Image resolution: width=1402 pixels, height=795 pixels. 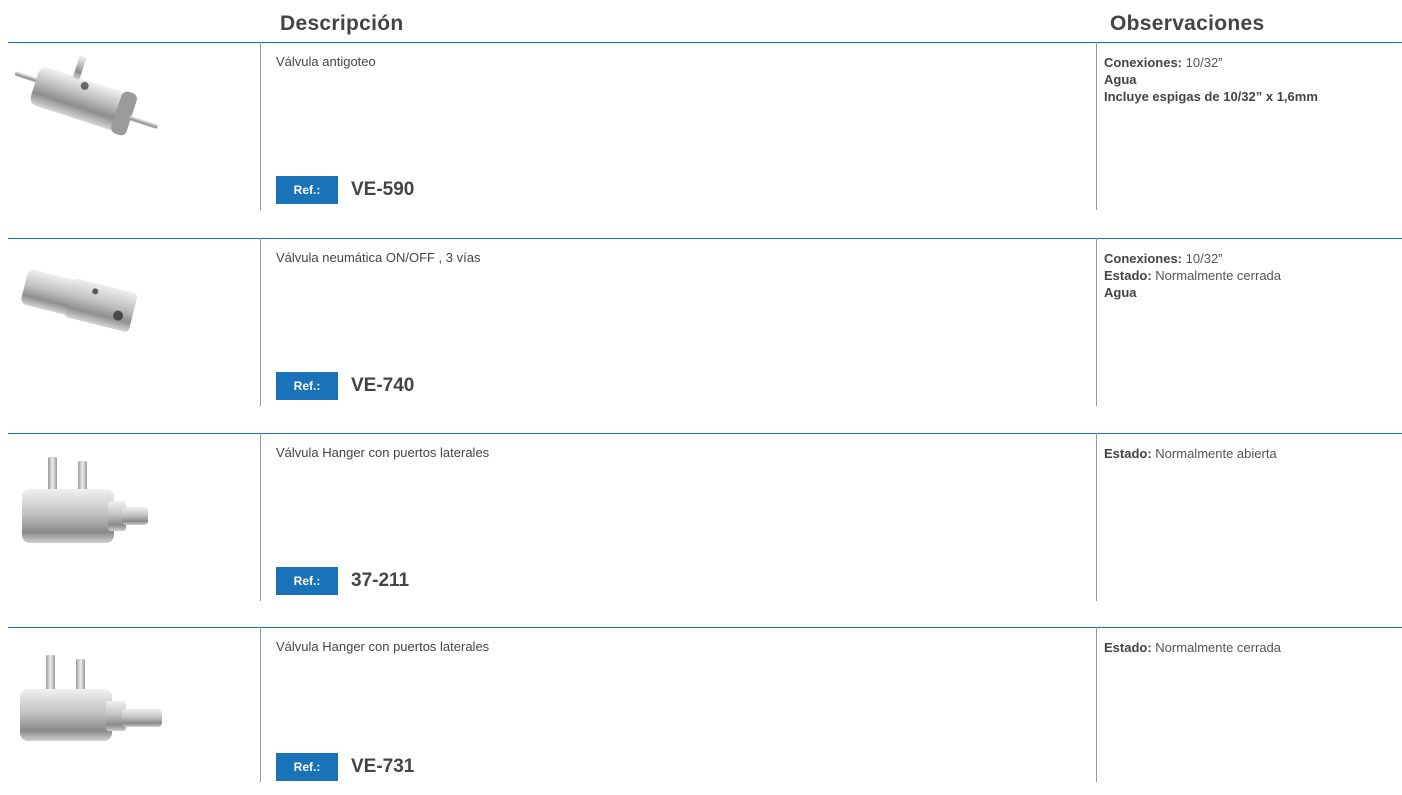 What do you see at coordinates (378, 257) in the screenshot?
I see `product-description: Válvula neumática ON/OFF , 3 vías` at bounding box center [378, 257].